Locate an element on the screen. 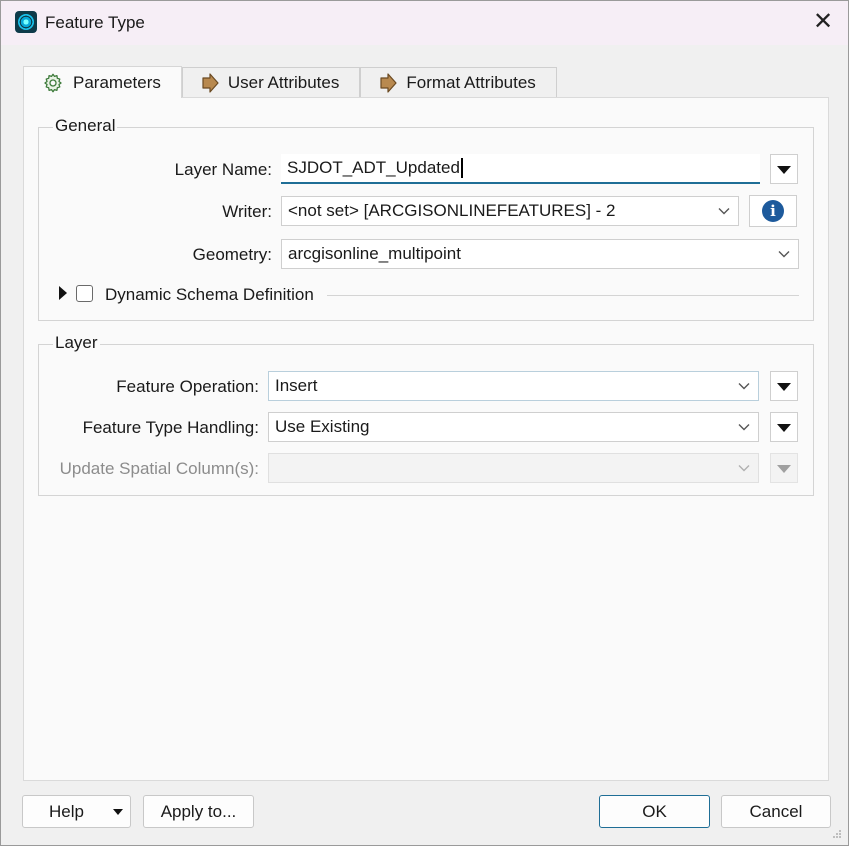 The image size is (849, 846). dynamic-schema-checkbox is located at coordinates (84, 293).